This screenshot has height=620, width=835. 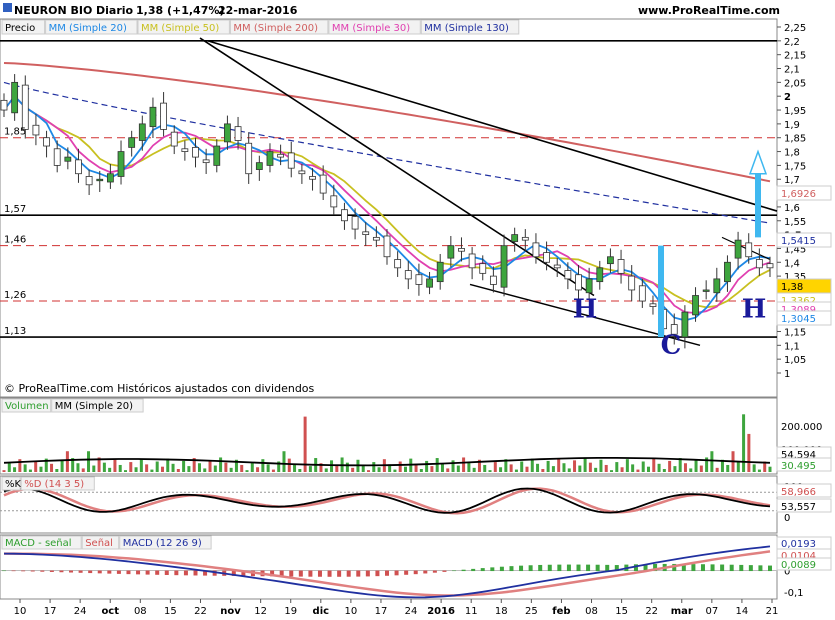 I want to click on level-label: 1,13, so click(x=15, y=331).